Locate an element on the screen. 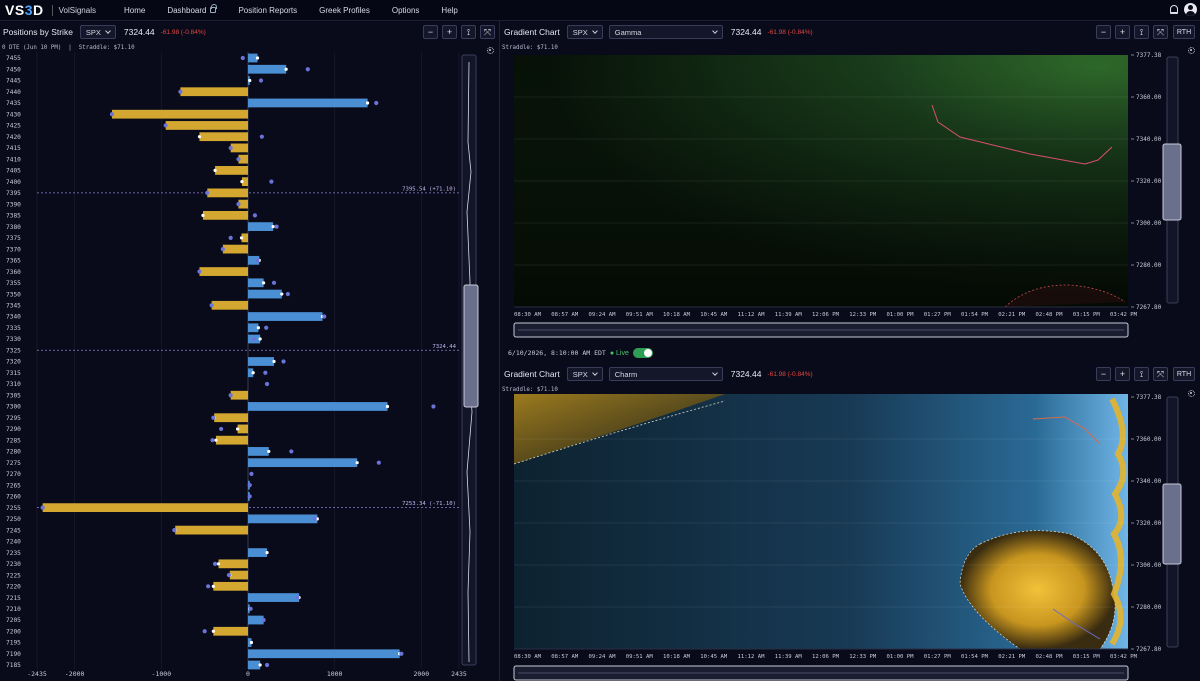  bell-icon is located at coordinates (1174, 9).